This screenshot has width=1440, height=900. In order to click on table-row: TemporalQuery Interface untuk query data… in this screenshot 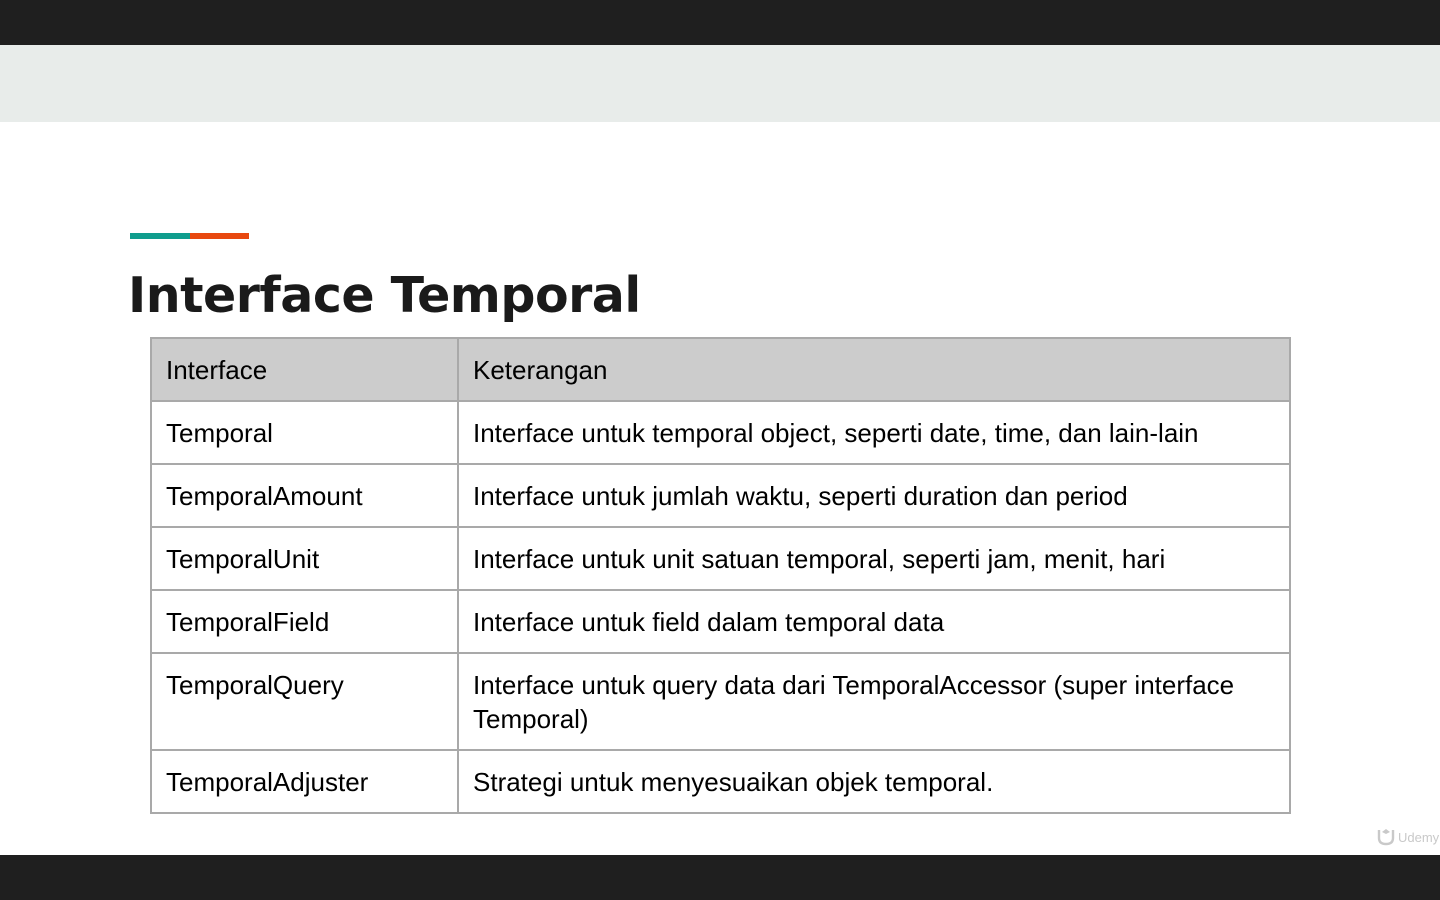, I will do `click(720, 701)`.